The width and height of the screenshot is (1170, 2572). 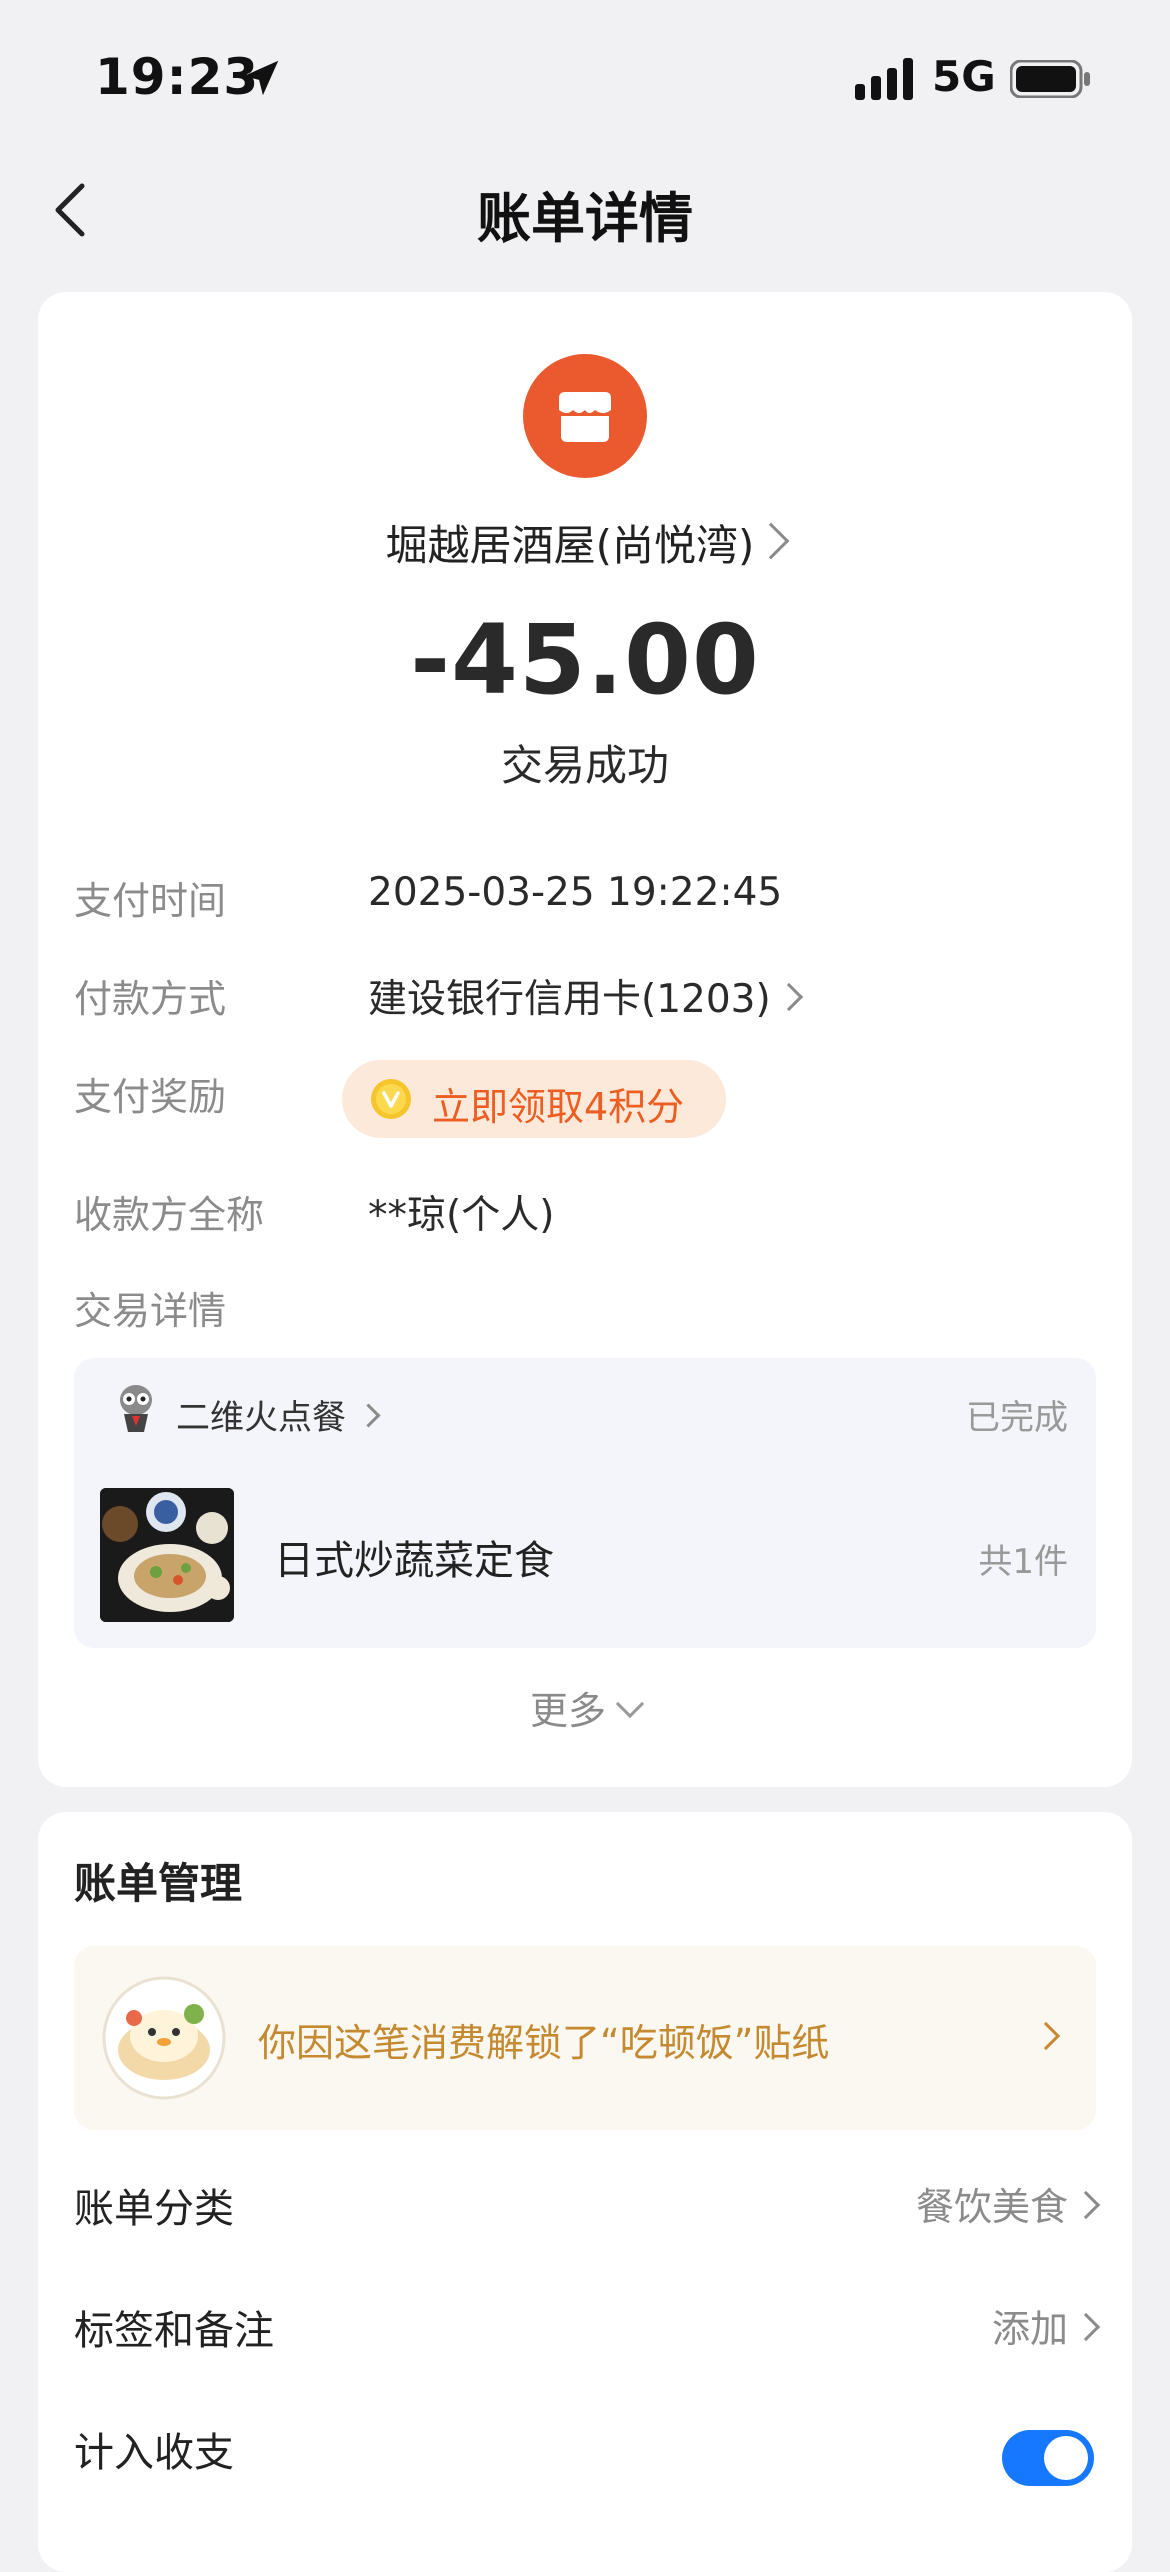 I want to click on more-label: 更多, so click(x=567, y=1711).